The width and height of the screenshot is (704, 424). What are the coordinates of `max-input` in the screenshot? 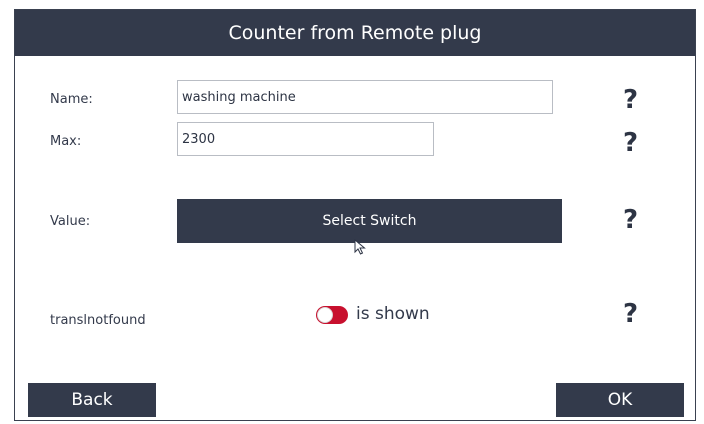 It's located at (305, 139).